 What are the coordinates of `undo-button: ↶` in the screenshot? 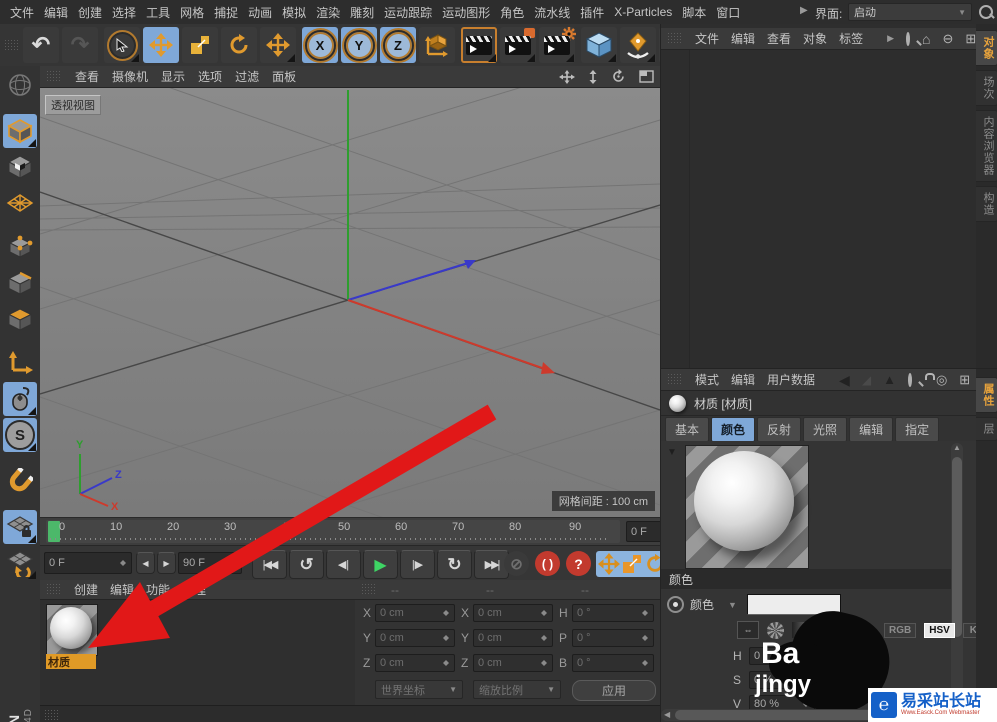 It's located at (41, 45).